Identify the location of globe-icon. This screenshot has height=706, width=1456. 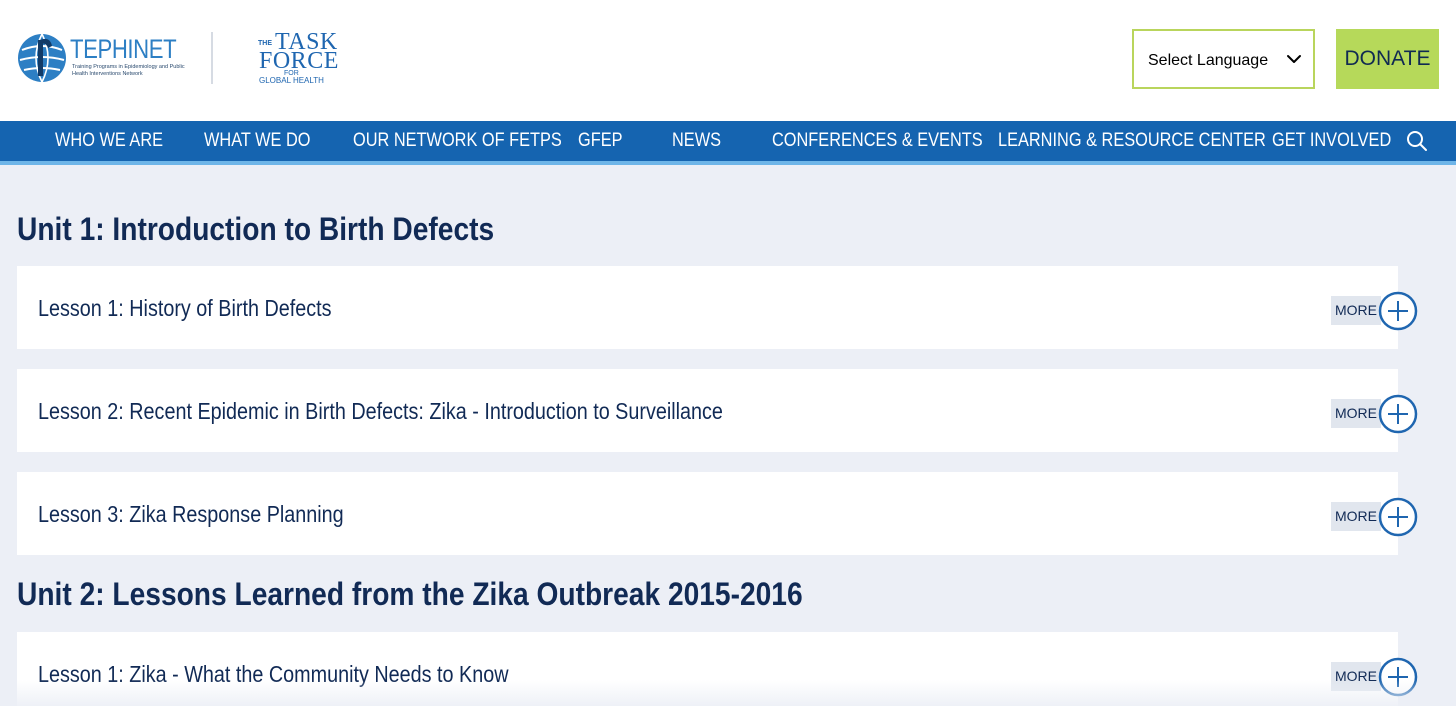
(42, 58).